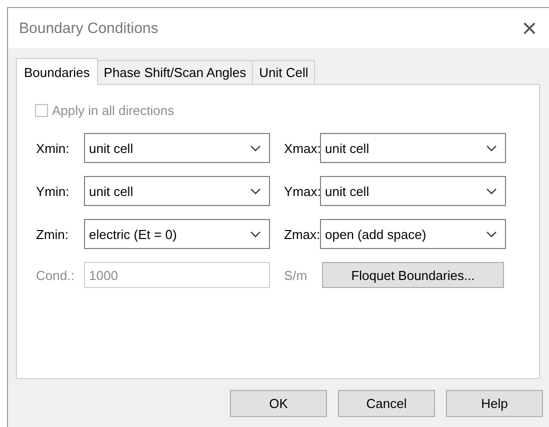  Describe the element at coordinates (413, 234) in the screenshot. I see `dropdown: open (add space)` at that location.